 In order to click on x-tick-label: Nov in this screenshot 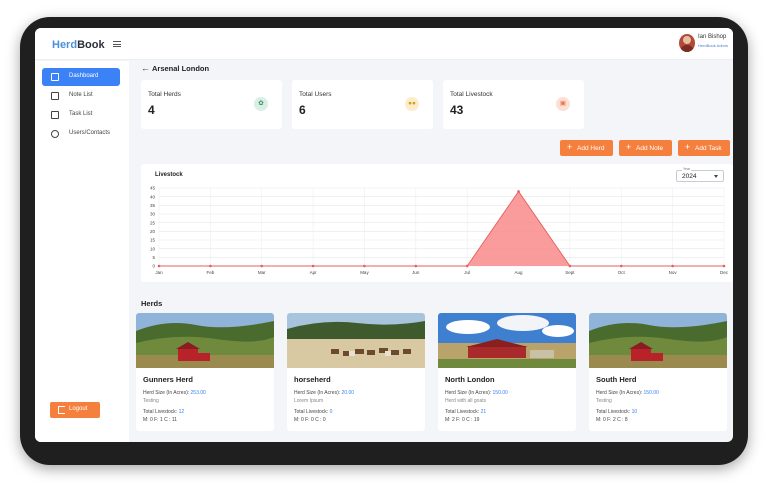, I will do `click(673, 272)`.